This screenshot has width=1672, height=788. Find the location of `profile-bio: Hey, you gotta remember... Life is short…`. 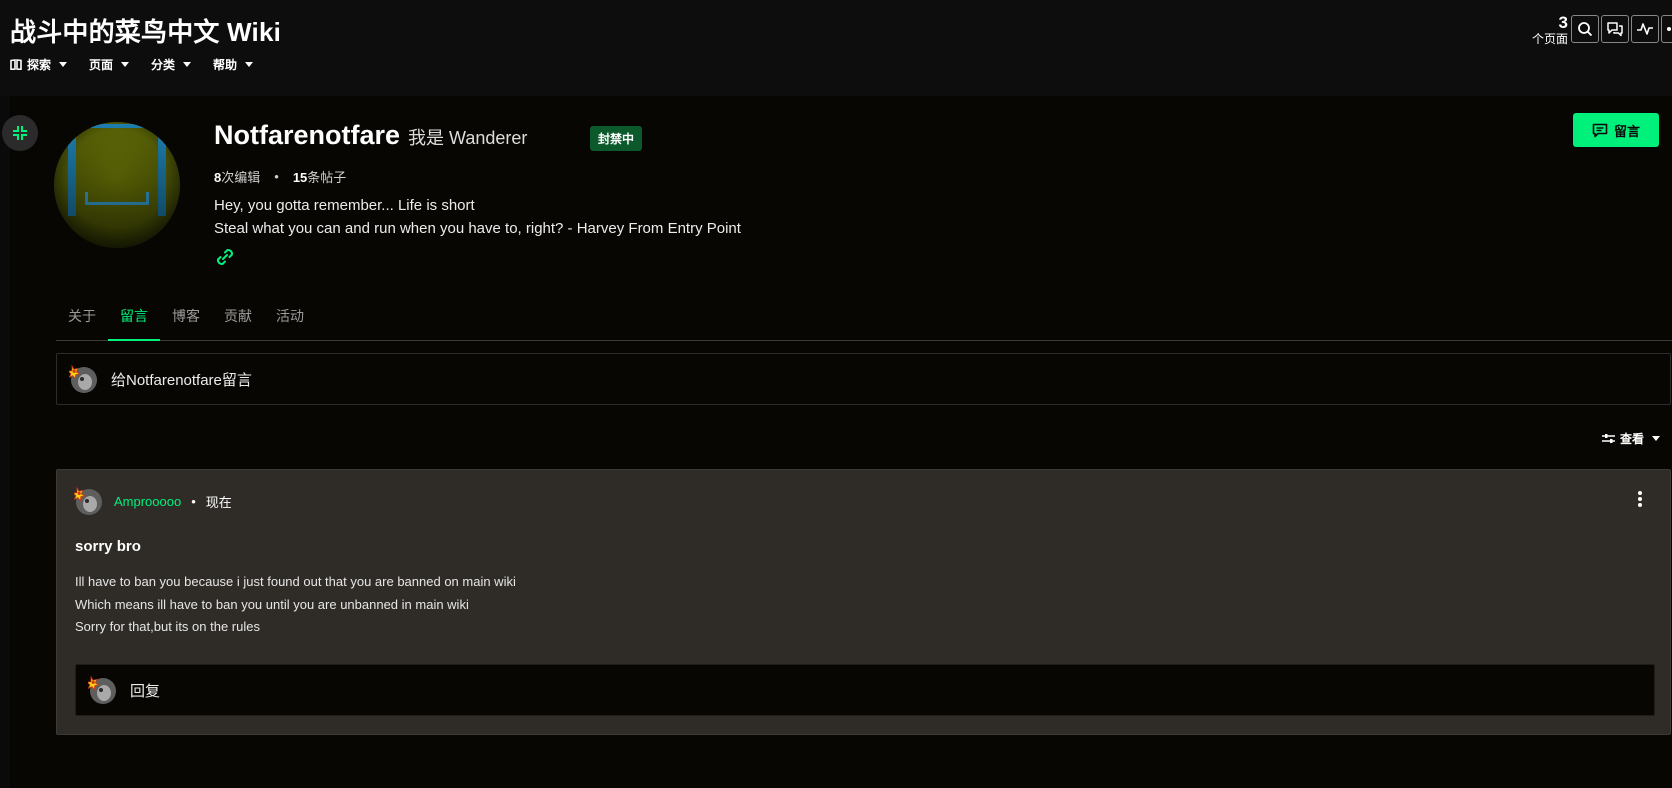

profile-bio: Hey, you gotta remember... Life is short… is located at coordinates (477, 217).